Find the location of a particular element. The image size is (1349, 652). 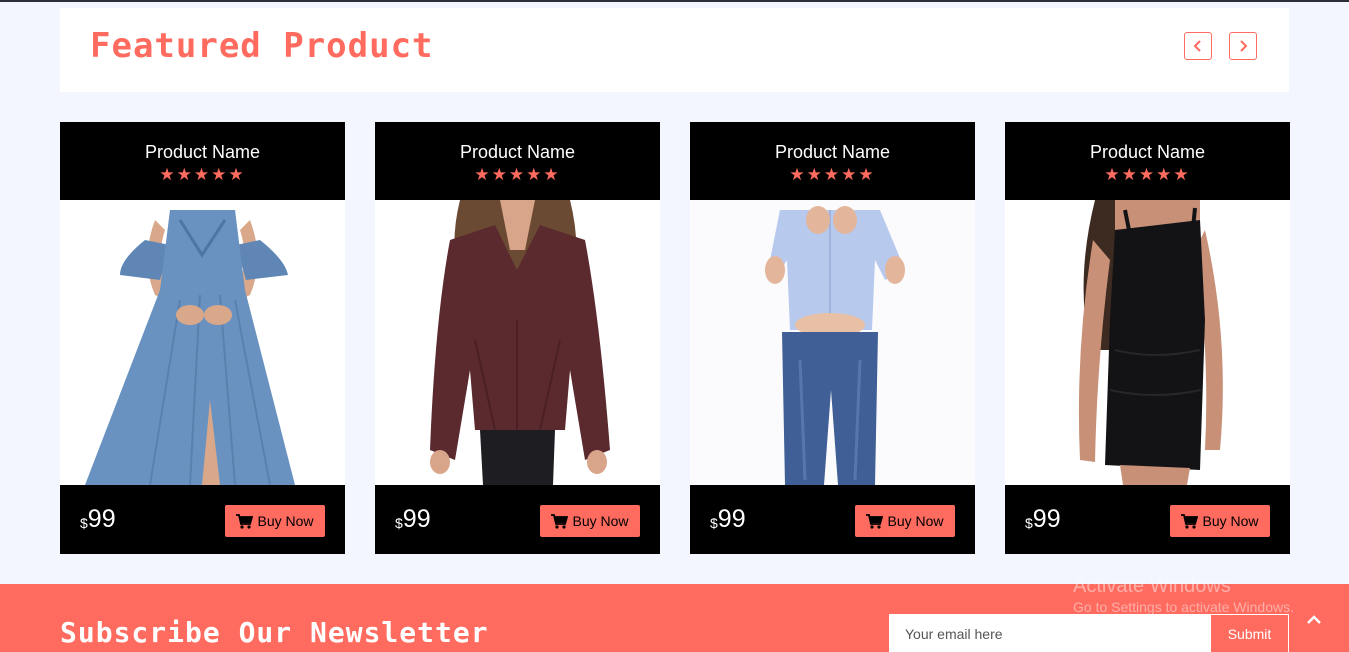

product-image-maroon-blouse is located at coordinates (517, 342).